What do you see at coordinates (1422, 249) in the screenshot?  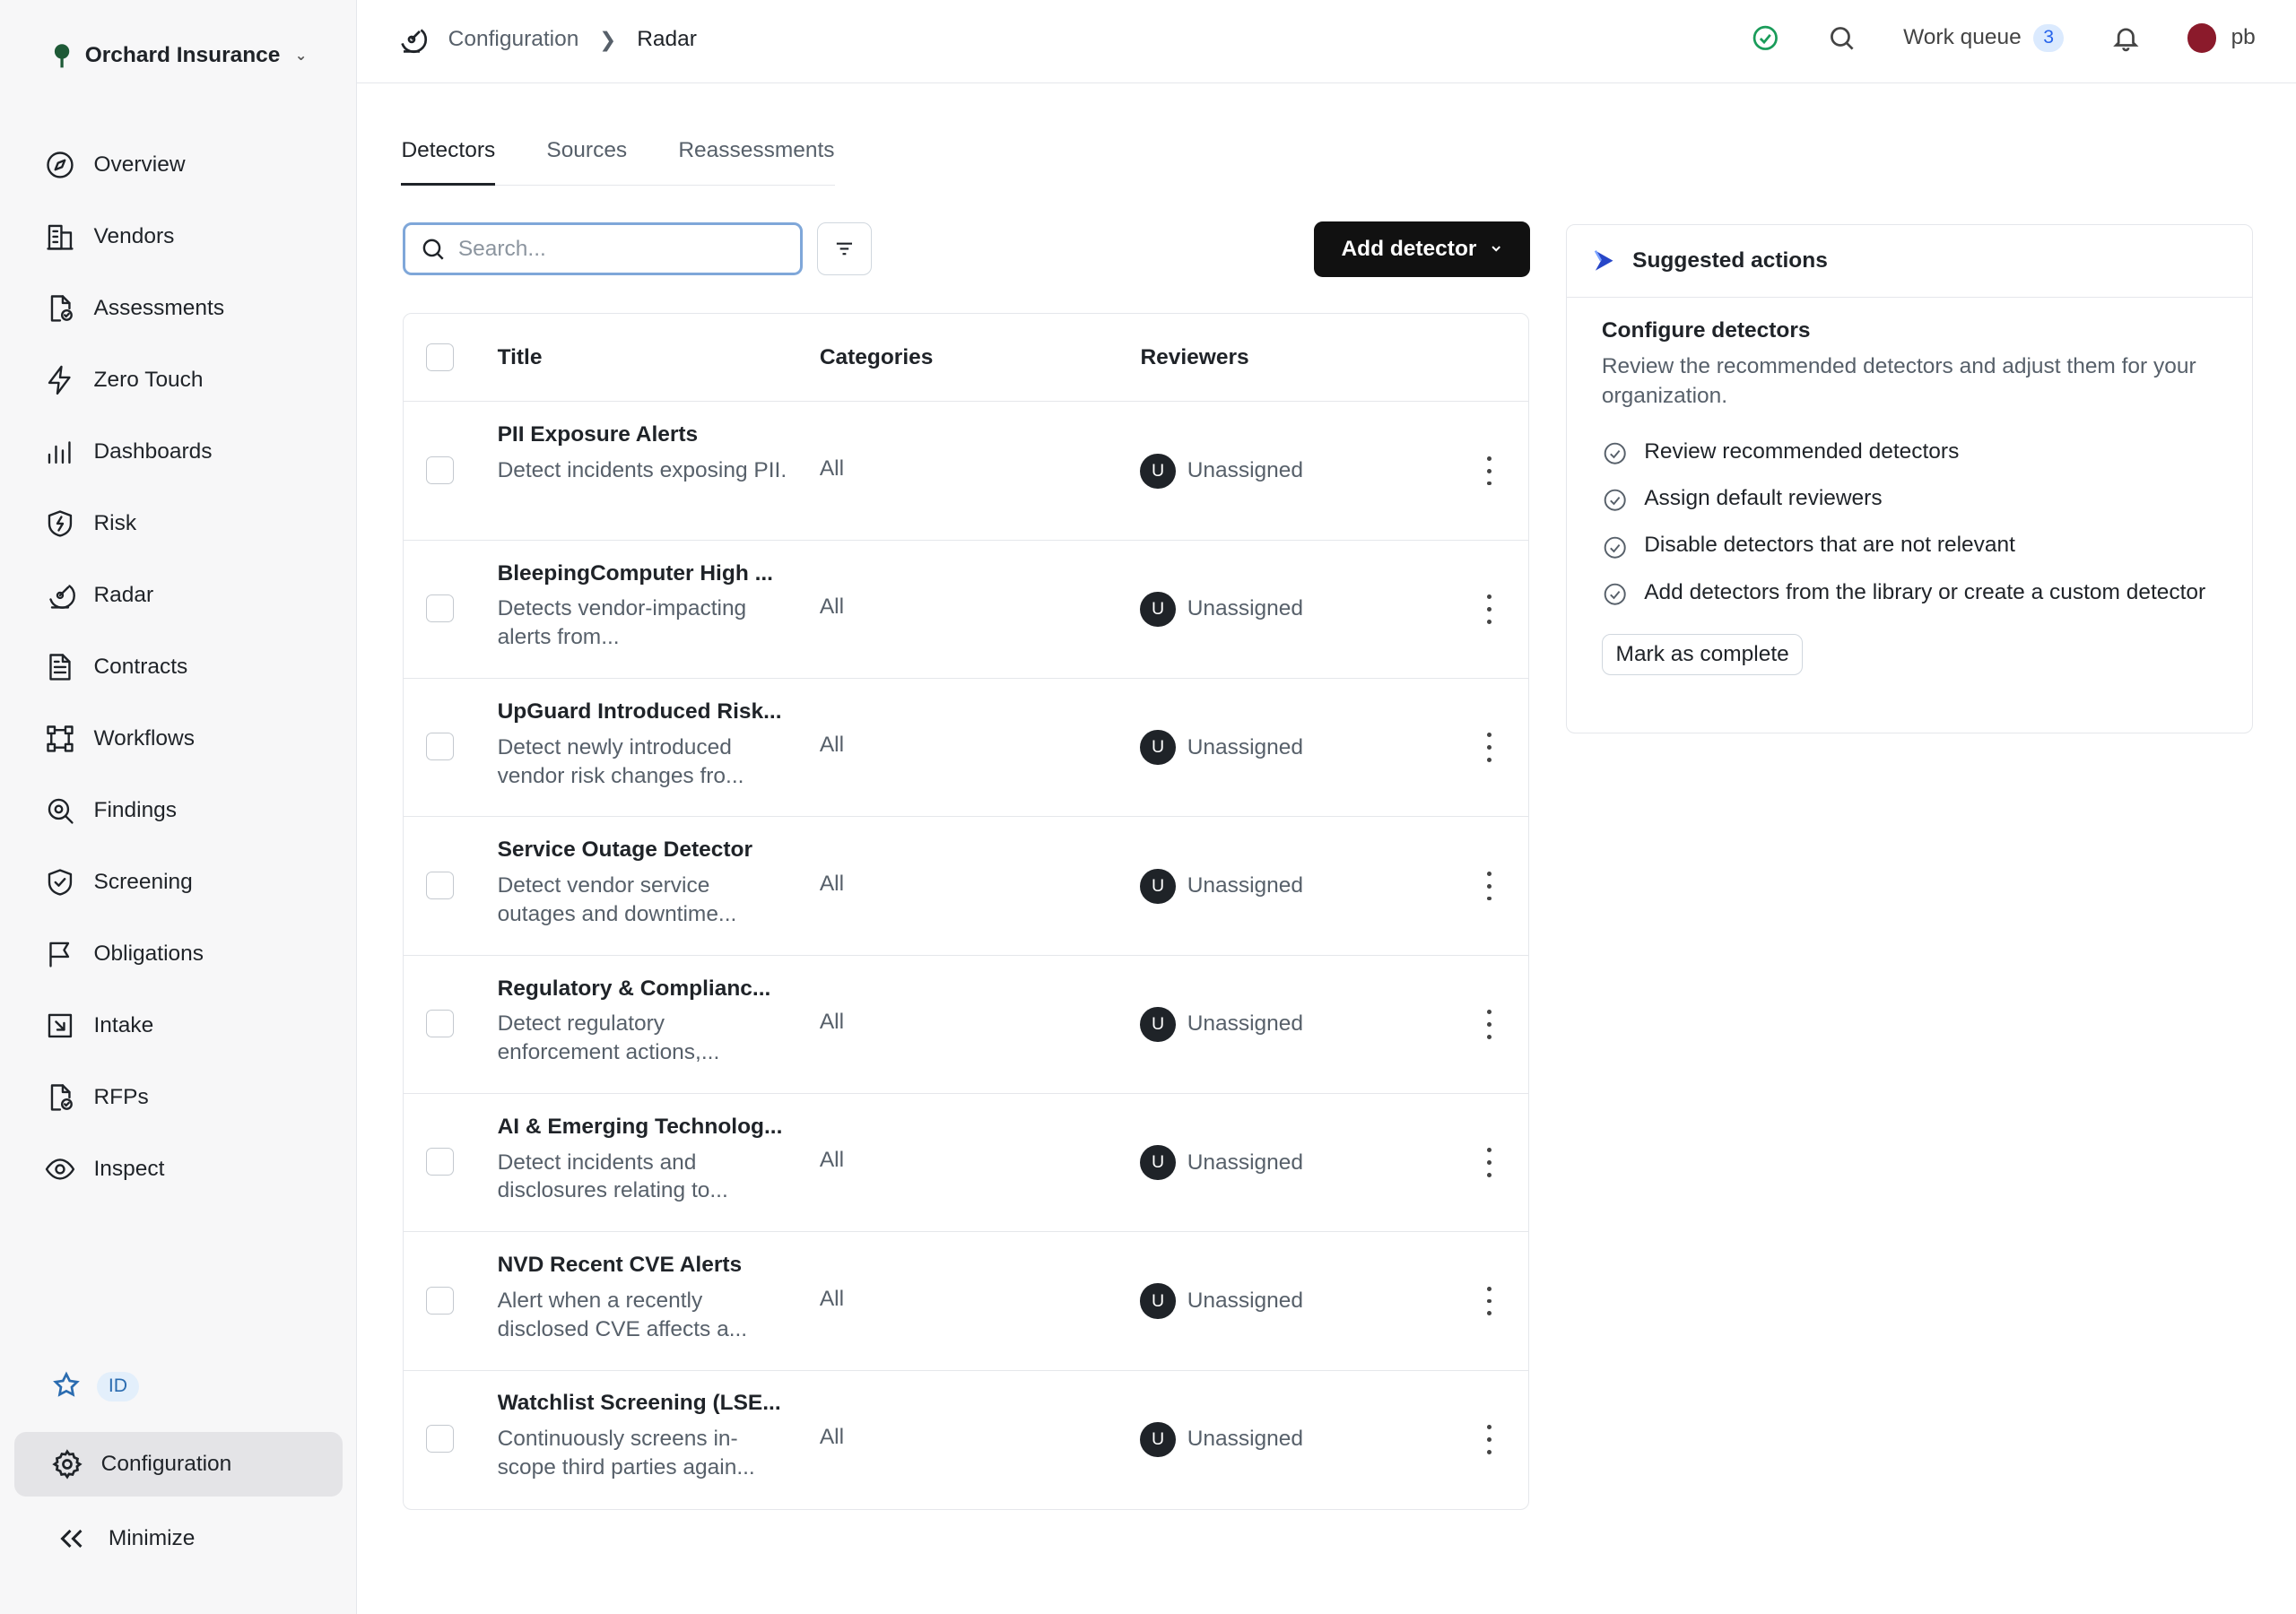 I see `add-detector-button: Add detector` at bounding box center [1422, 249].